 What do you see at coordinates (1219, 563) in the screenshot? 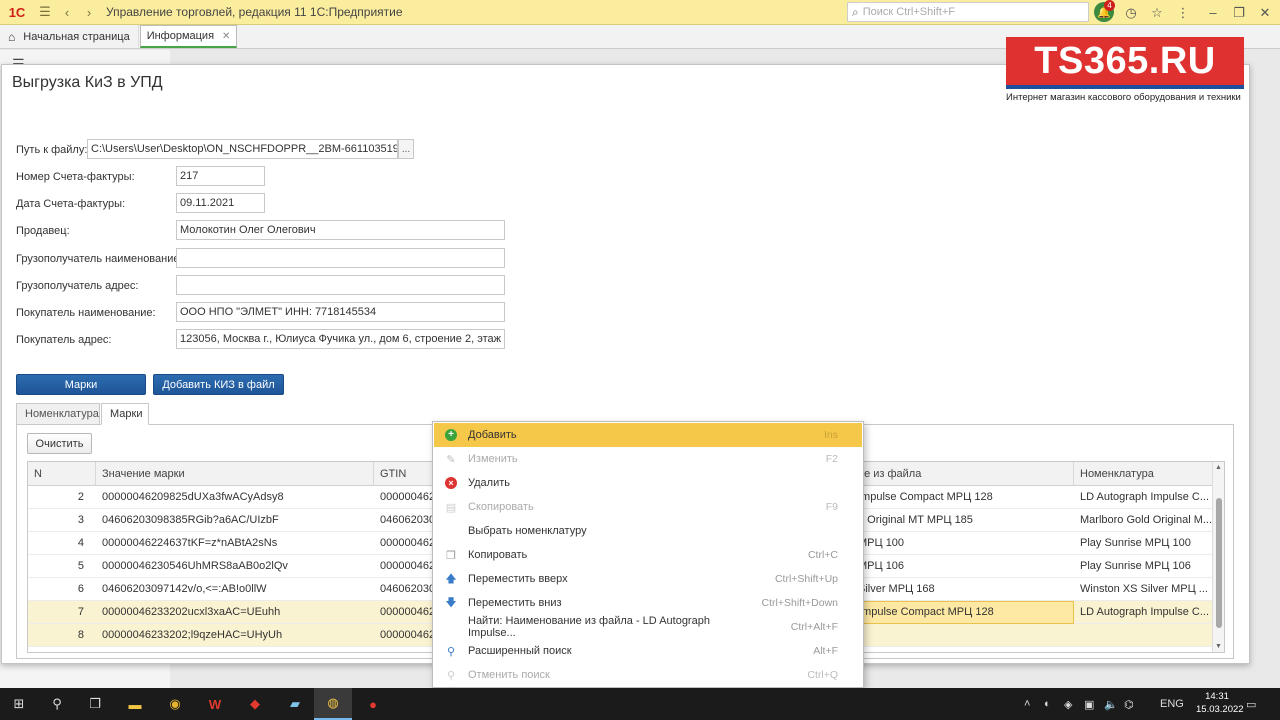
I see `scrollbar-thumb` at bounding box center [1219, 563].